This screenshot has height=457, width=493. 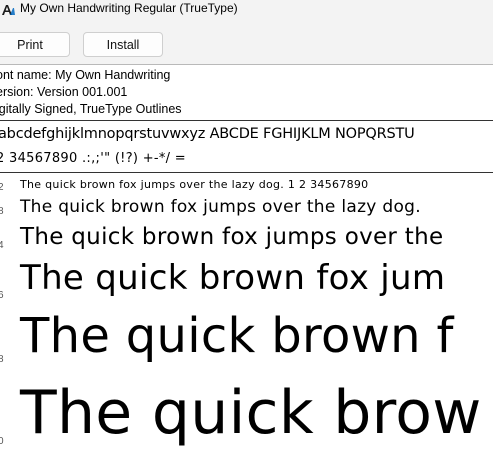 I want to click on charset-line-2: 2 34567890 .:,;'" (!?) +-*/ =, so click(x=93, y=158).